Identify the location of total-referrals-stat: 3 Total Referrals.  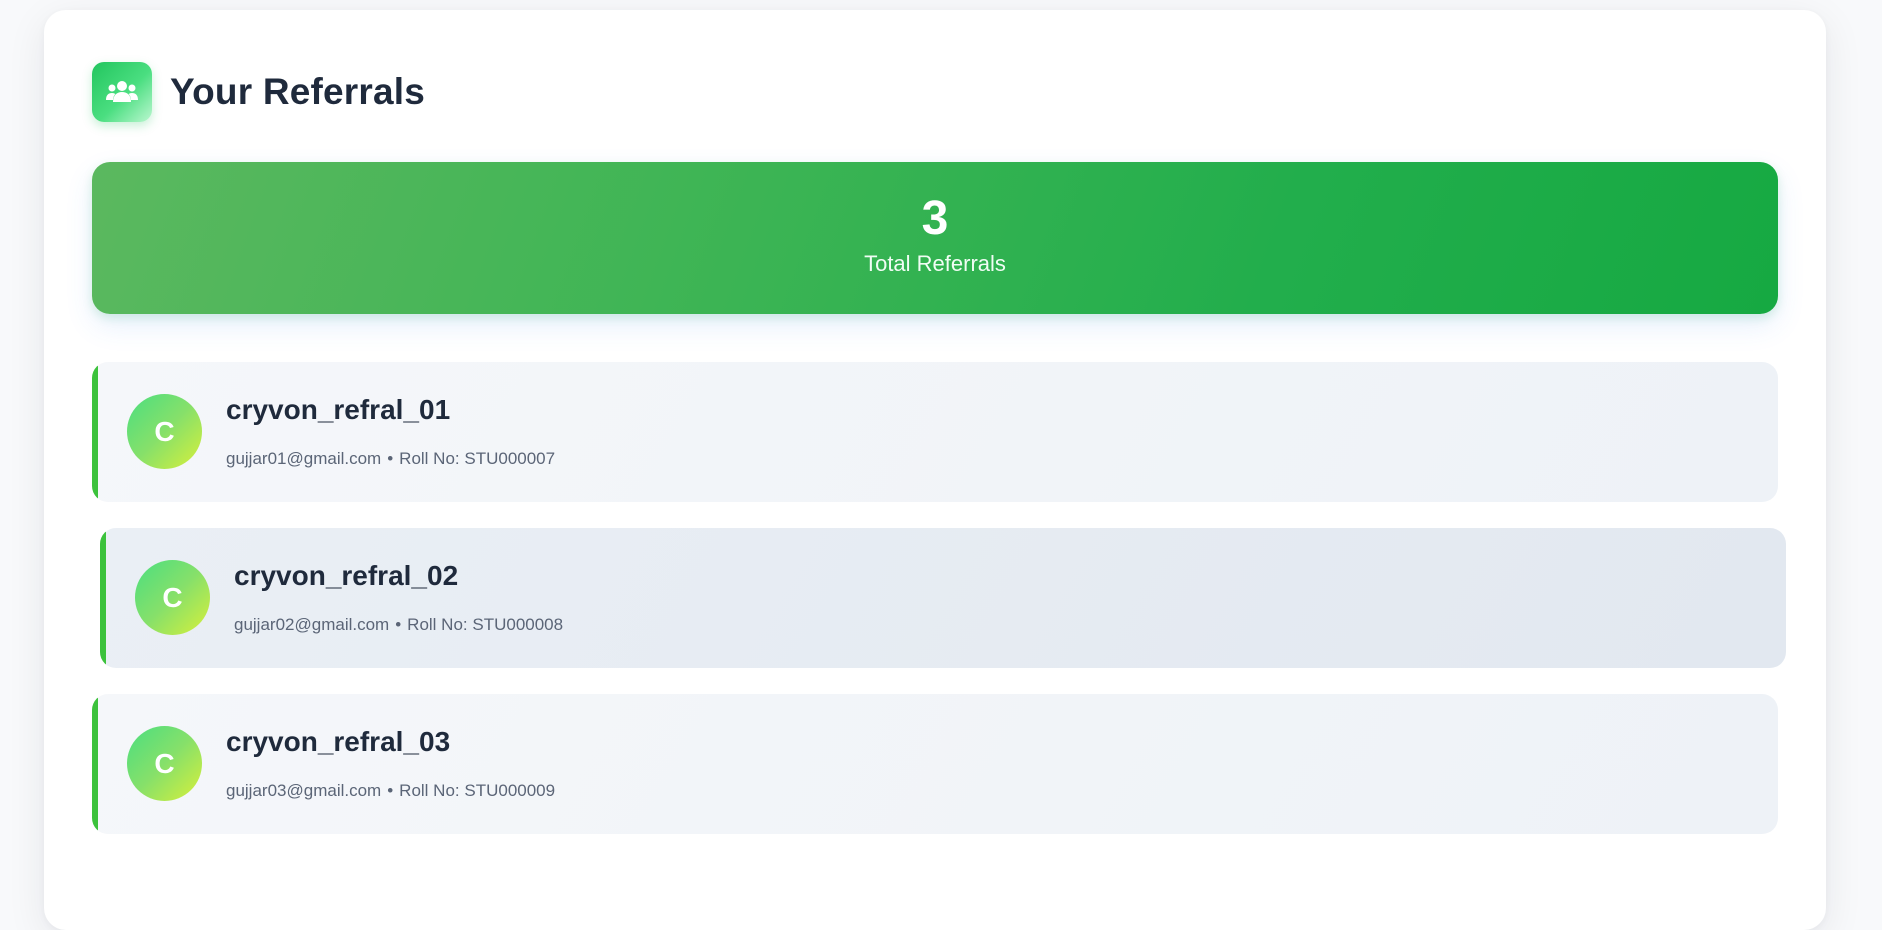
(935, 238).